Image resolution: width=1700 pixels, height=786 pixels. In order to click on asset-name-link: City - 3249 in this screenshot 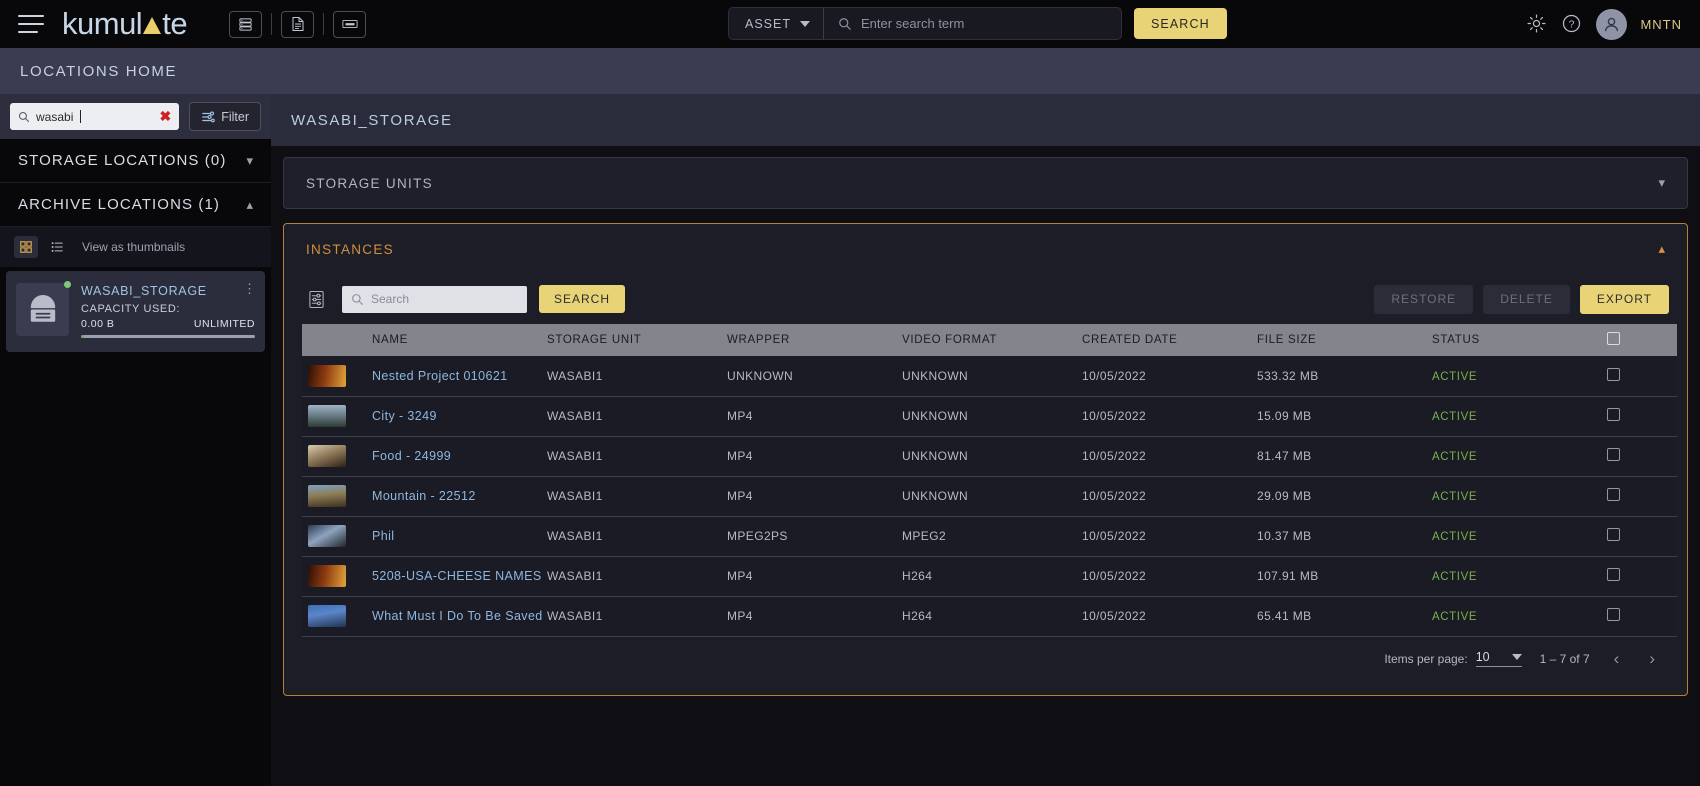, I will do `click(404, 416)`.